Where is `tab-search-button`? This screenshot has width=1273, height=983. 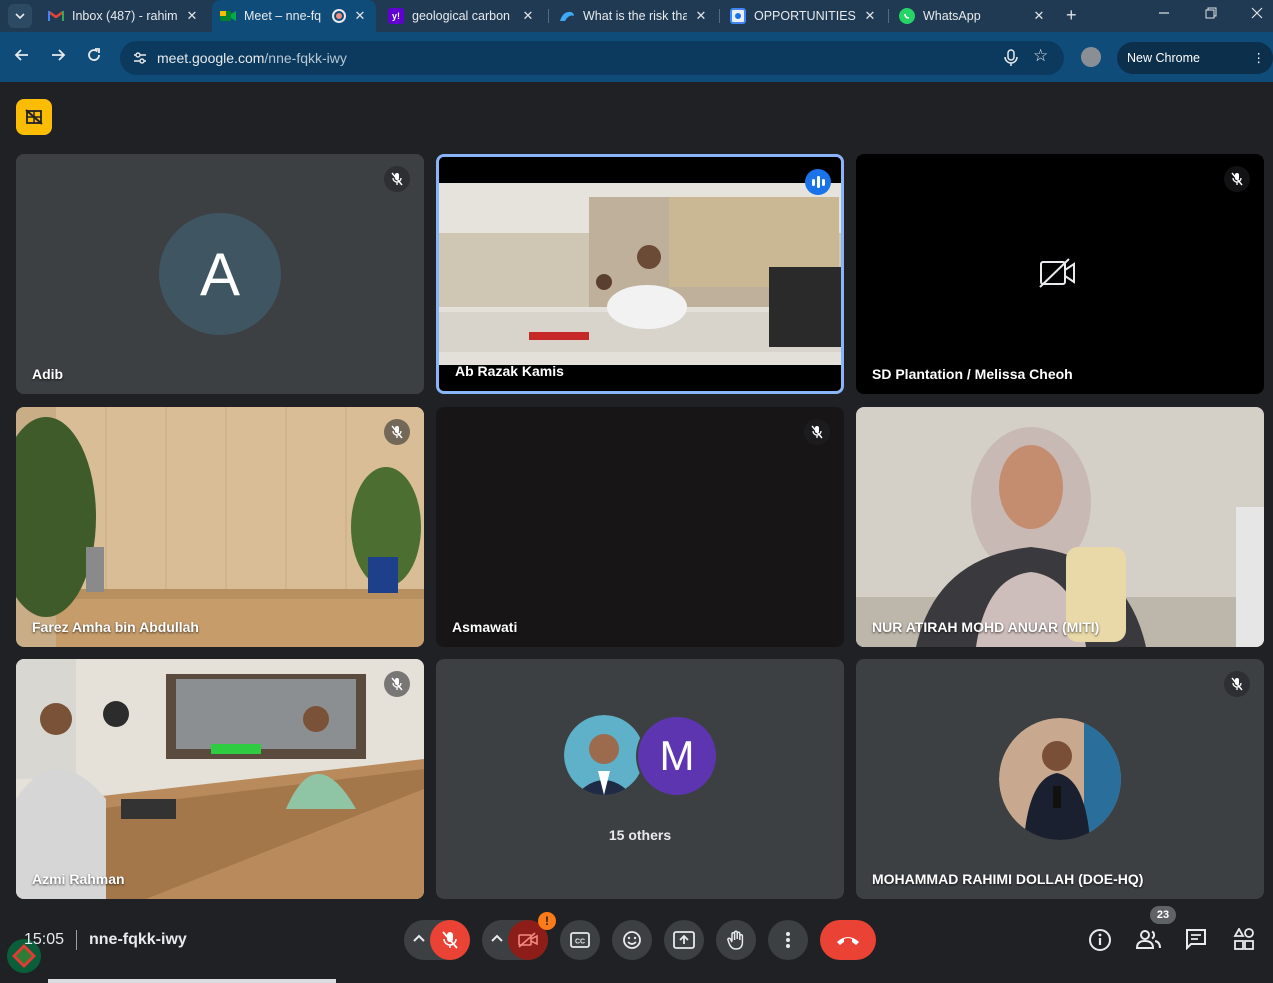 tab-search-button is located at coordinates (20, 16).